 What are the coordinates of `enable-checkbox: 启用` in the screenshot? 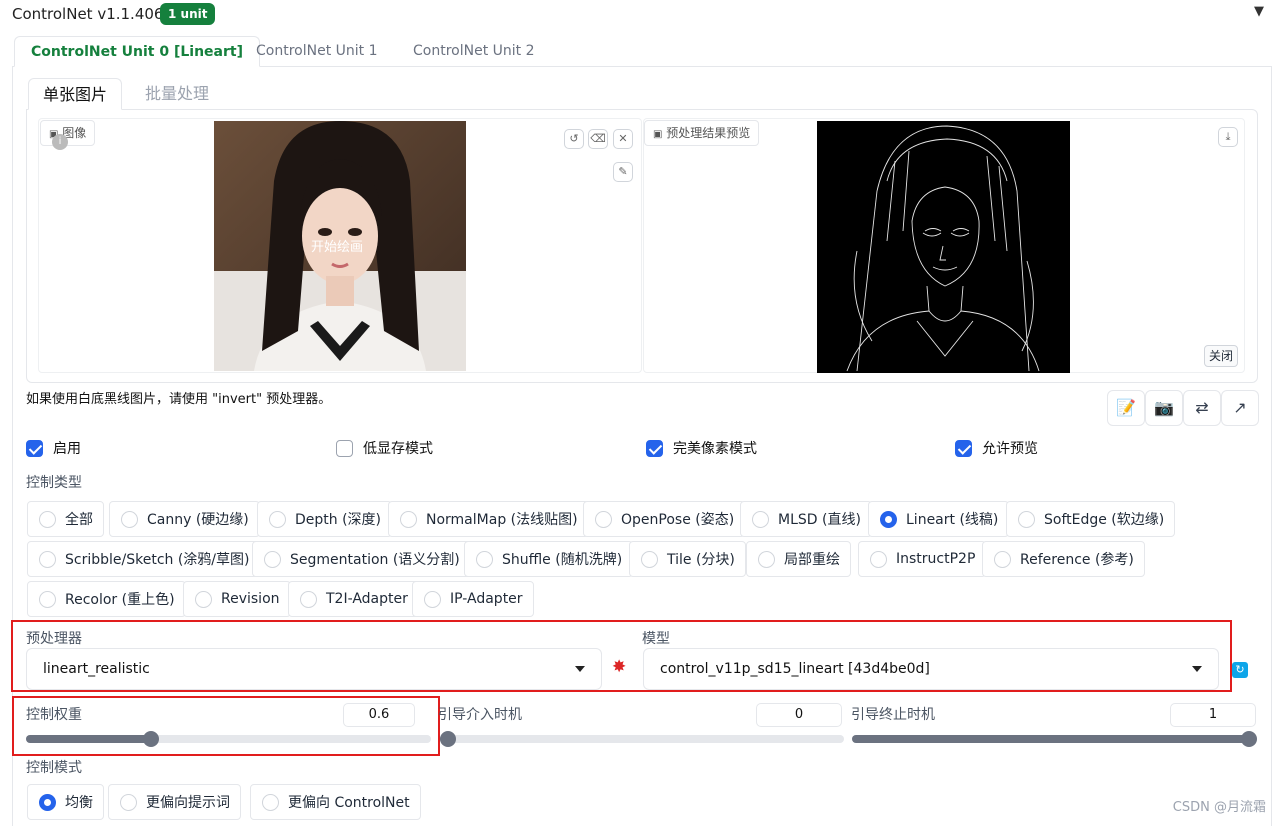 It's located at (53, 448).